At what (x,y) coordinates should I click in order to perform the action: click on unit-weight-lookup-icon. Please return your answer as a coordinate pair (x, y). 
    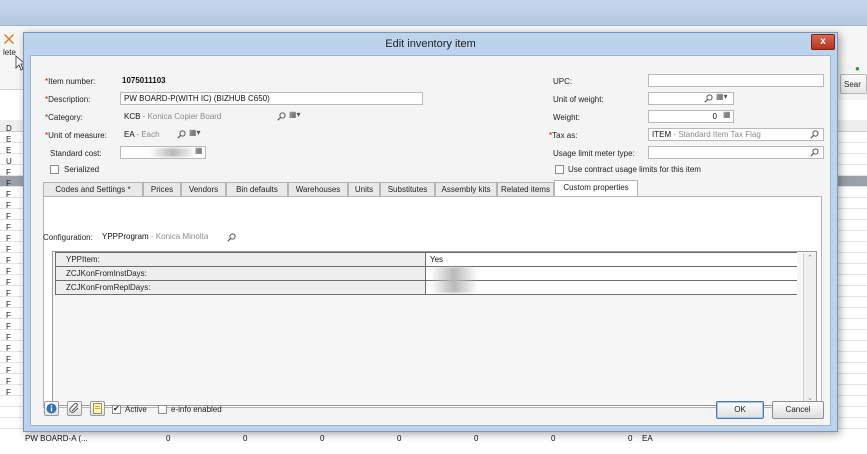
    Looking at the image, I should click on (708, 98).